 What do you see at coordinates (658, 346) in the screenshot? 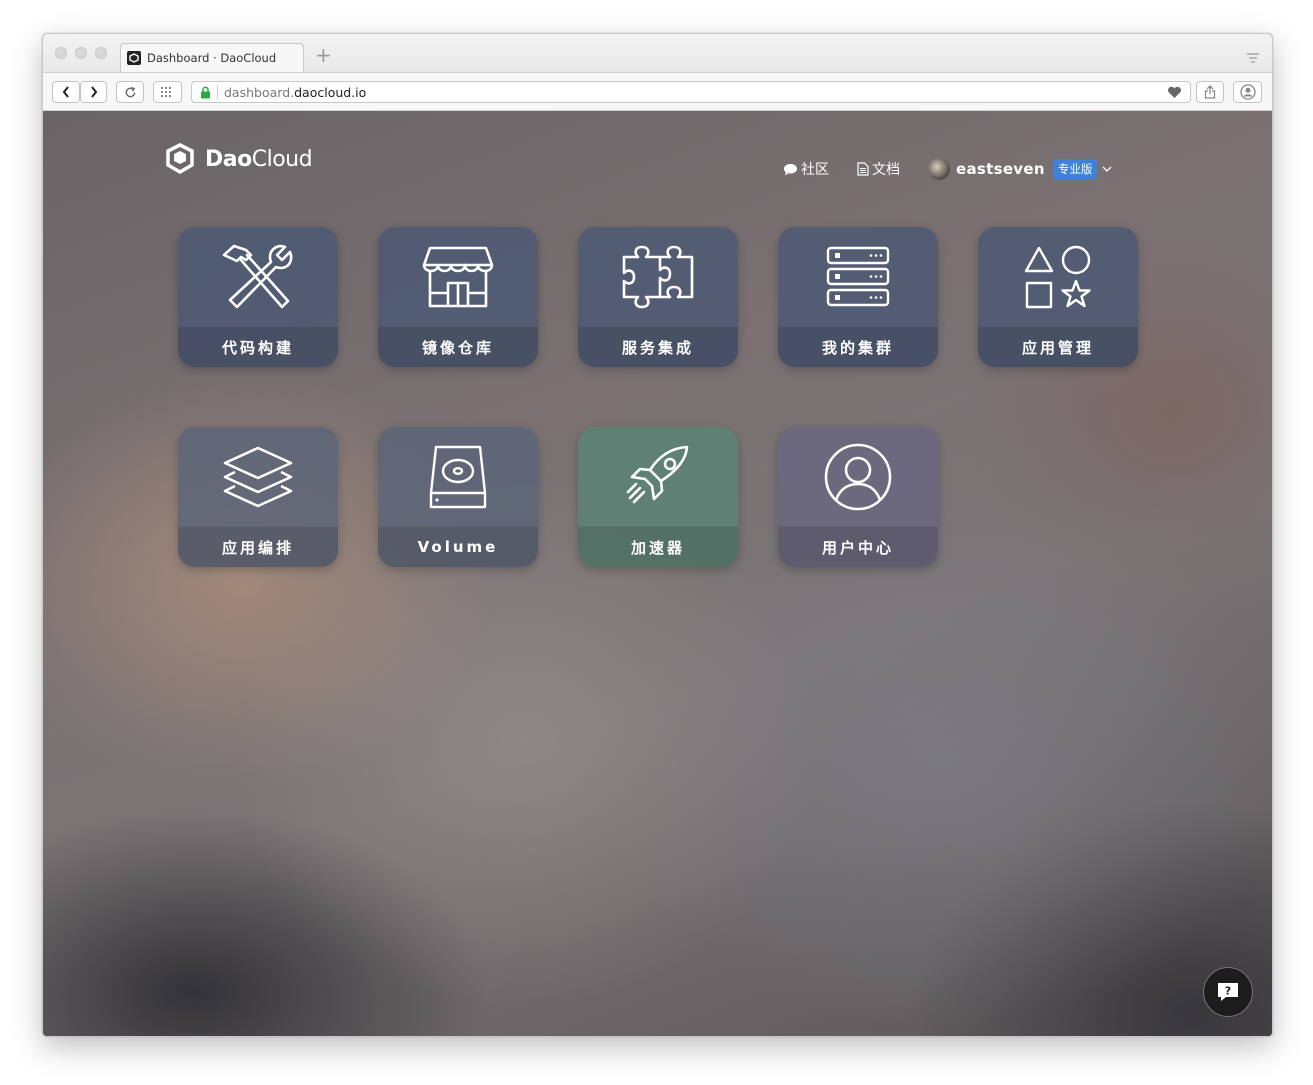
I see `tile-label: 服务集成` at bounding box center [658, 346].